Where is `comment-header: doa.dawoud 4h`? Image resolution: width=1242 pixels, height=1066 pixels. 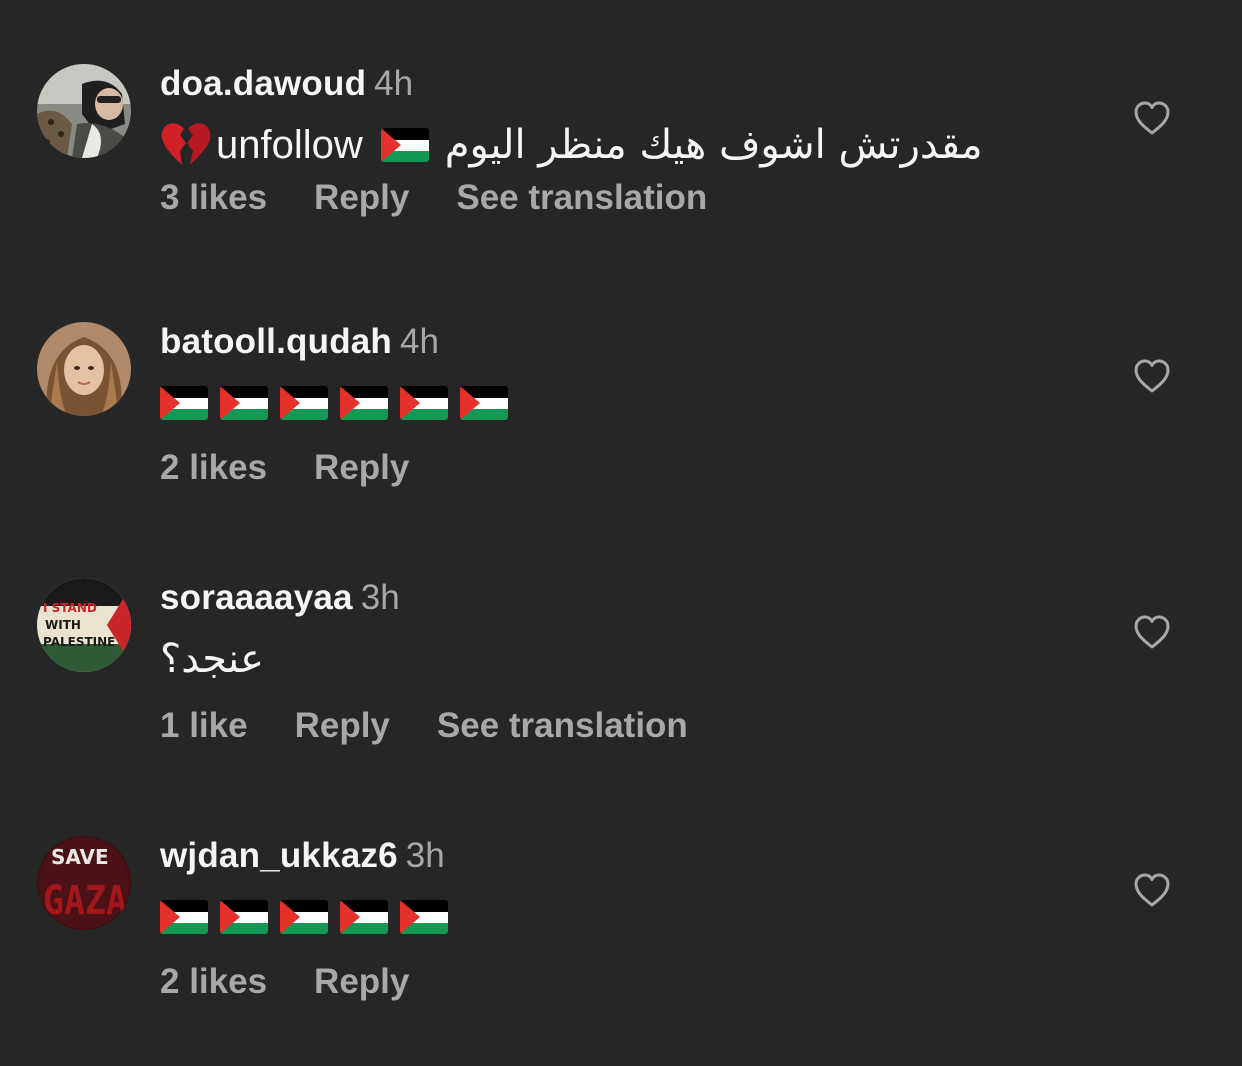
comment-header: doa.dawoud 4h is located at coordinates (286, 84).